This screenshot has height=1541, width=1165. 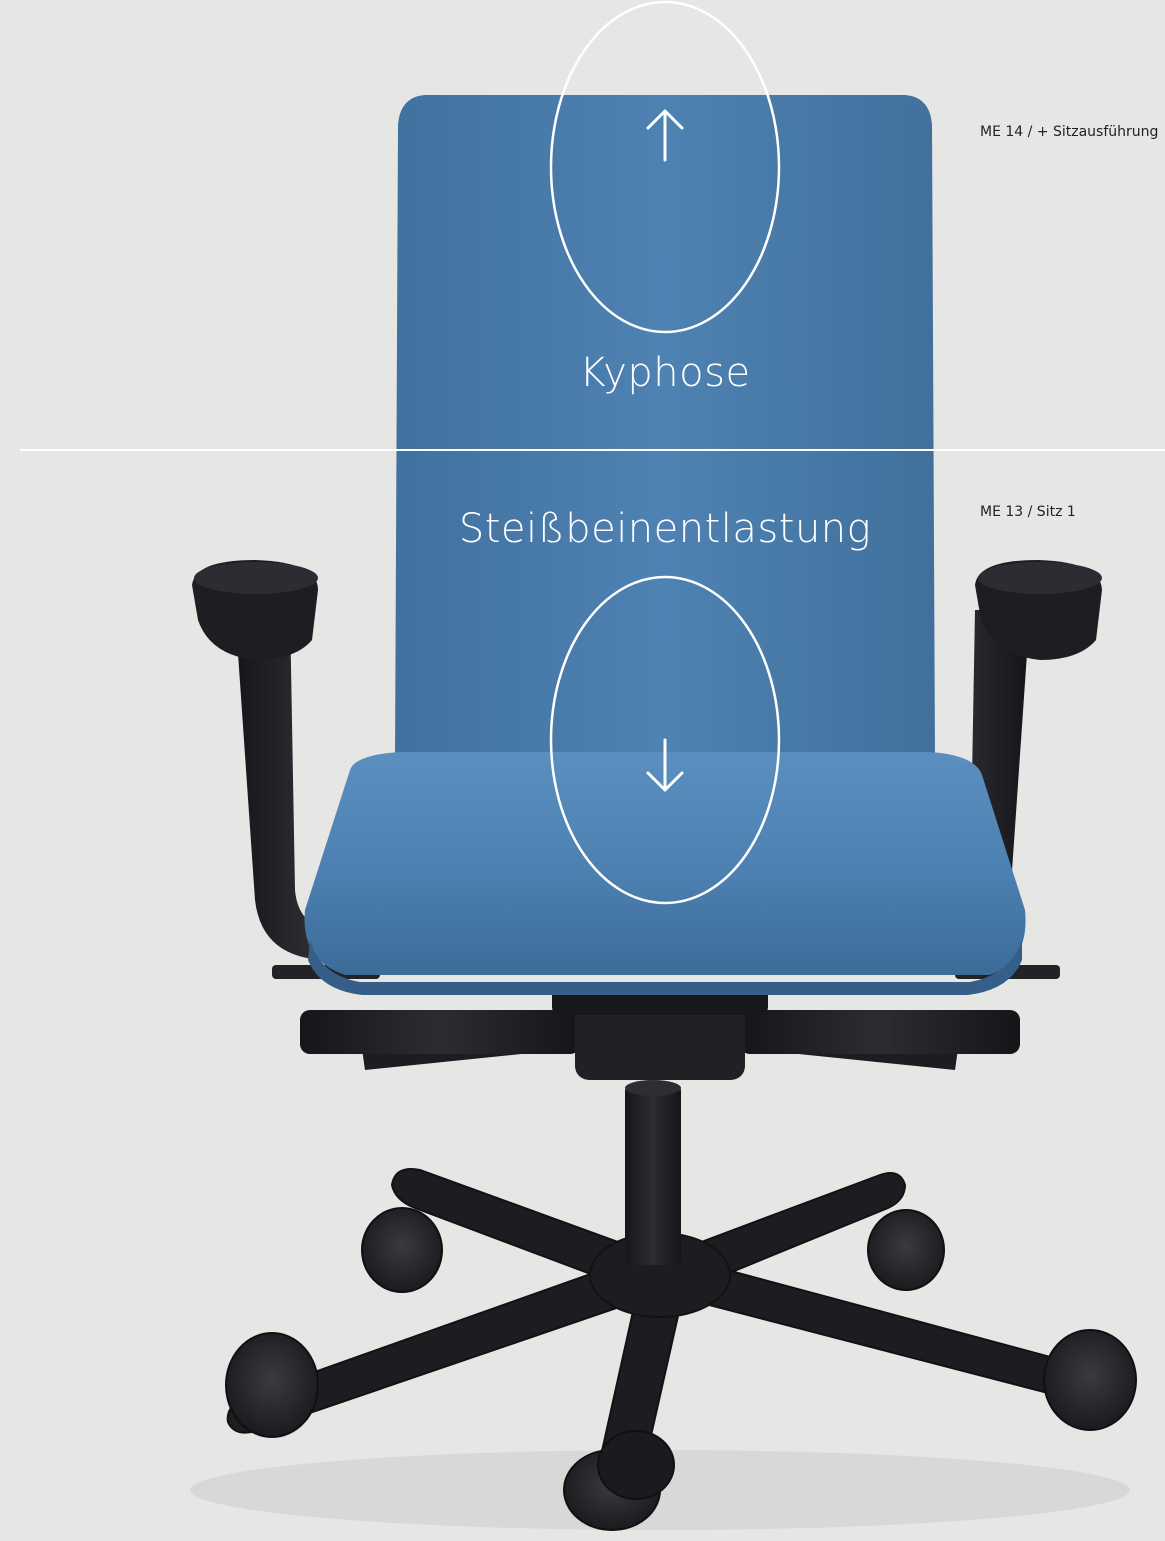 What do you see at coordinates (1069, 132) in the screenshot?
I see `model-label-top: ME 14 / + Sitzausführung` at bounding box center [1069, 132].